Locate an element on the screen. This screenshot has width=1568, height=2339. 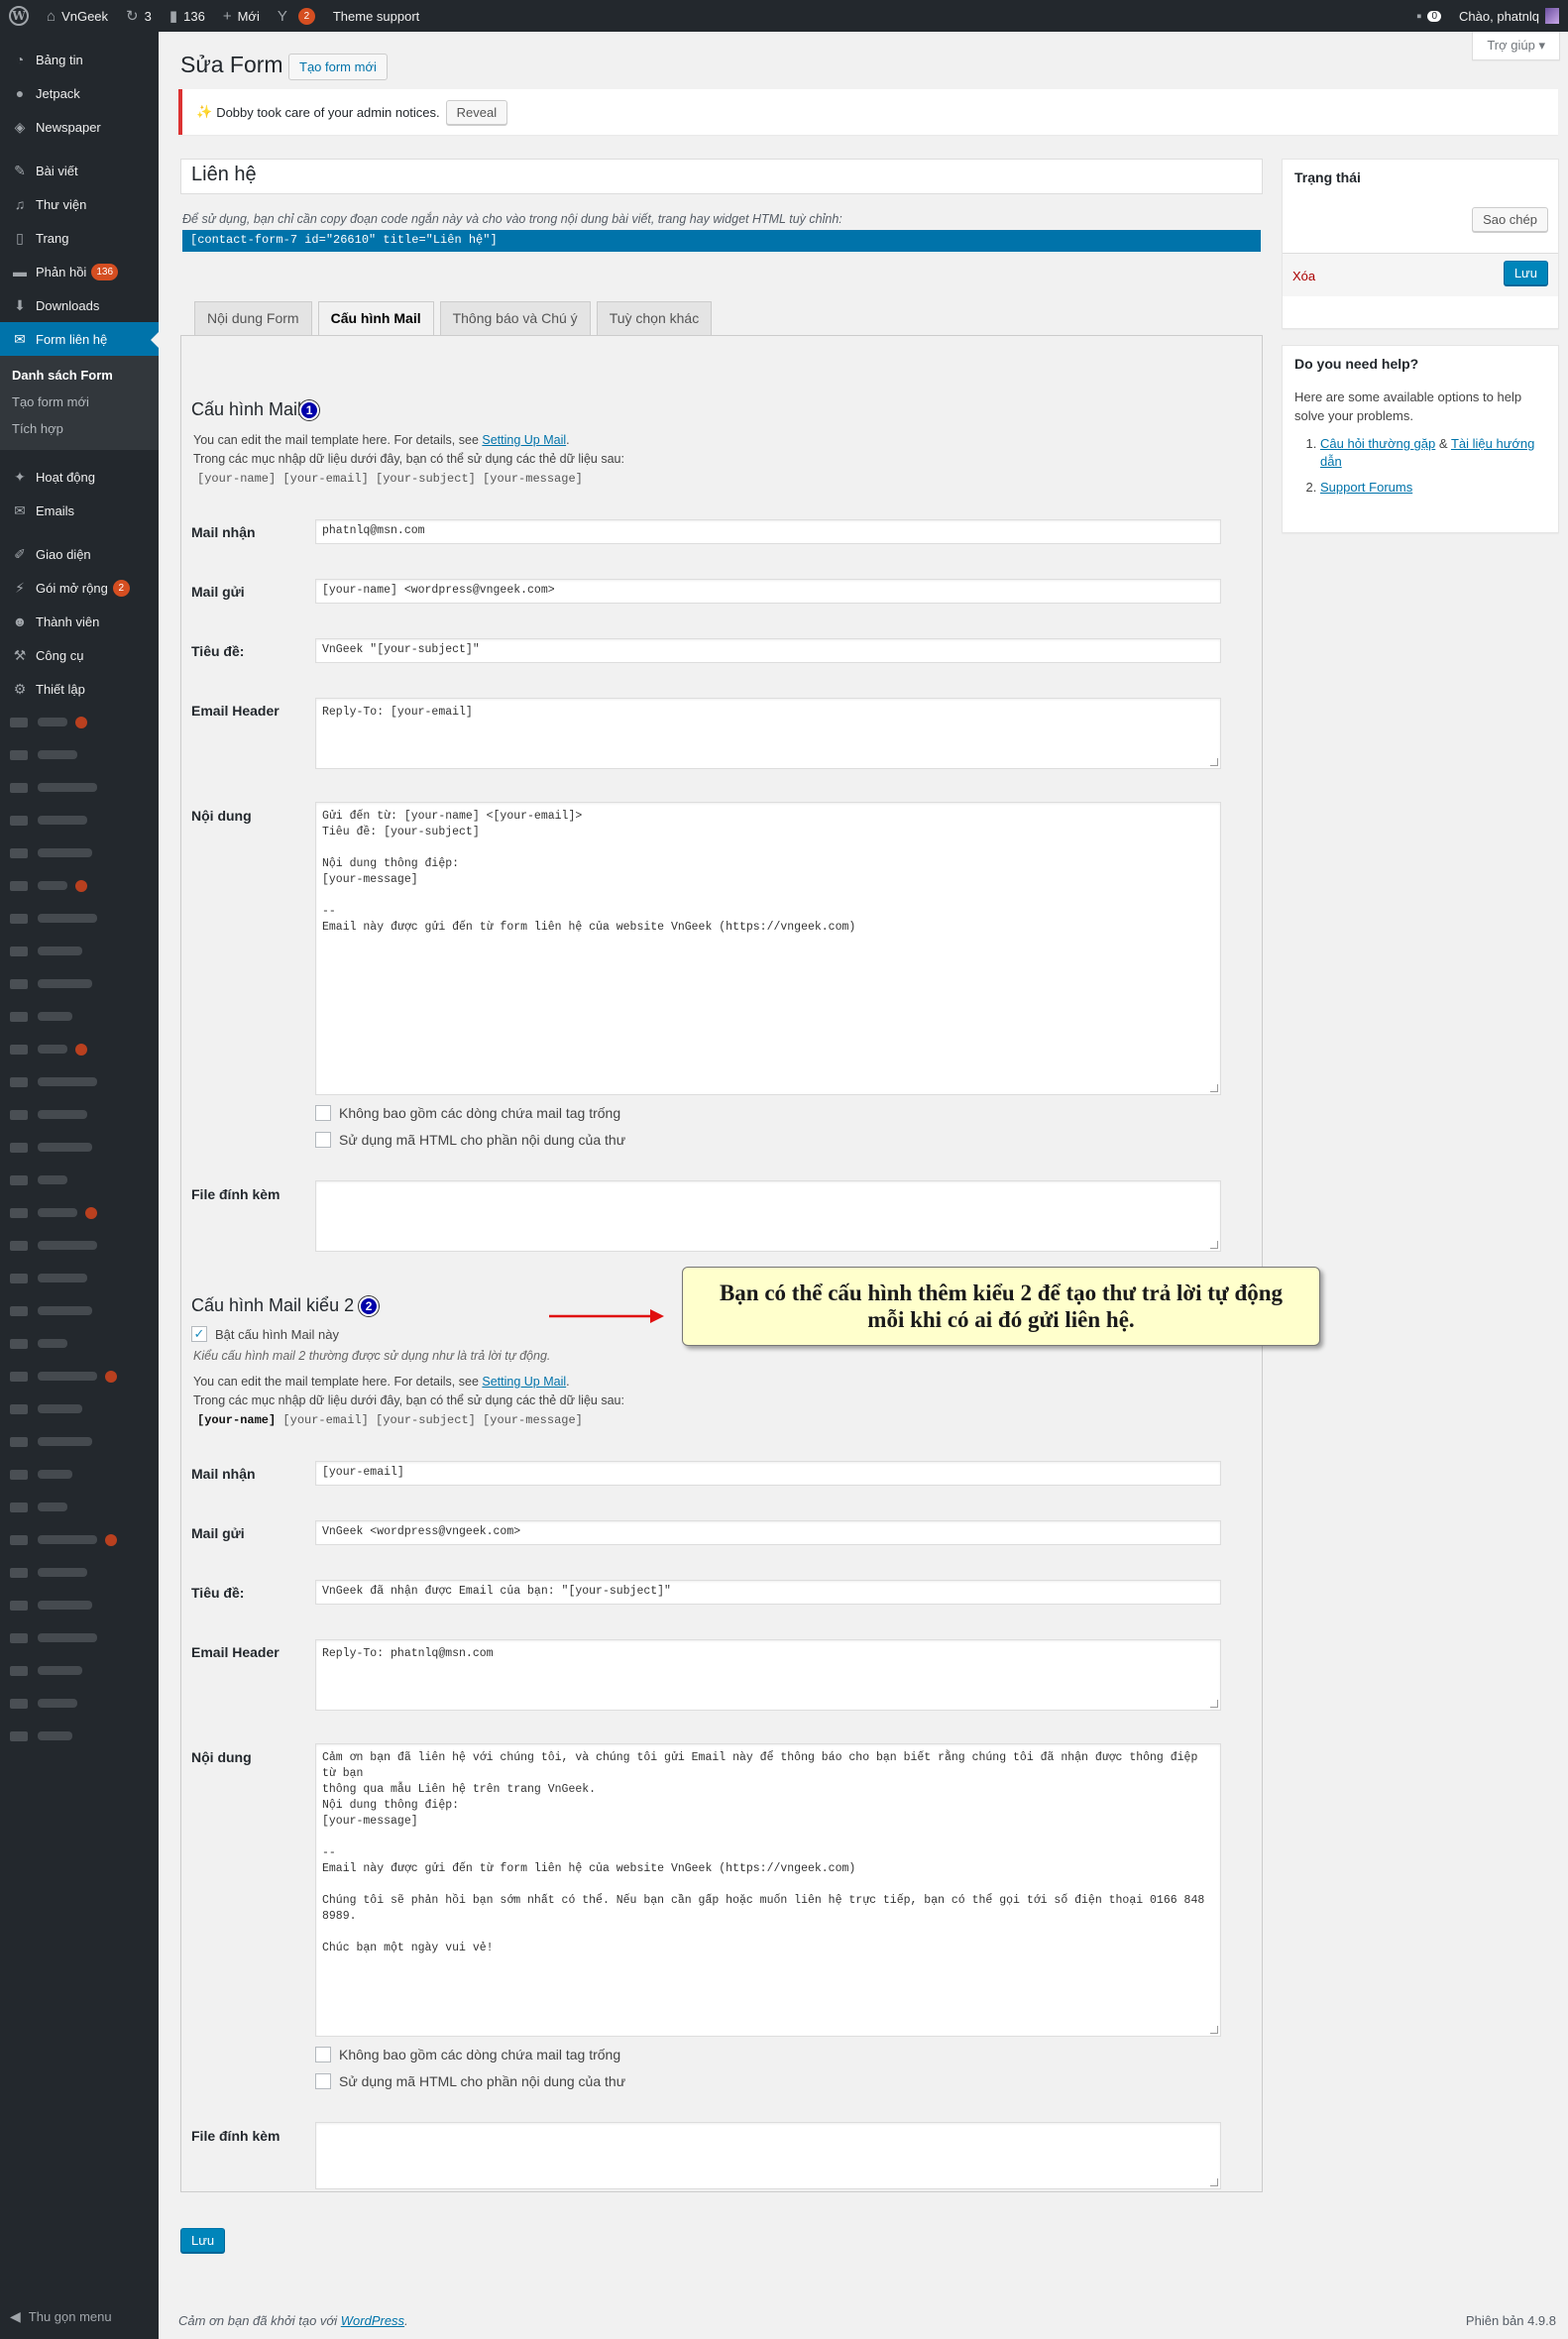
wp-logo-menu: W is located at coordinates (19, 16).